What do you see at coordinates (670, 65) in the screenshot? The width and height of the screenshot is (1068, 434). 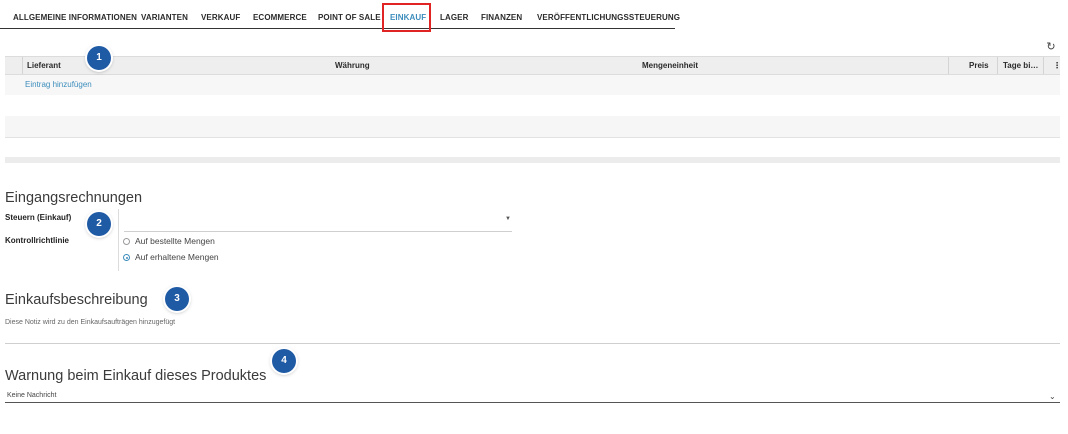 I see `column-mengeneinheit: Mengeneinheit` at bounding box center [670, 65].